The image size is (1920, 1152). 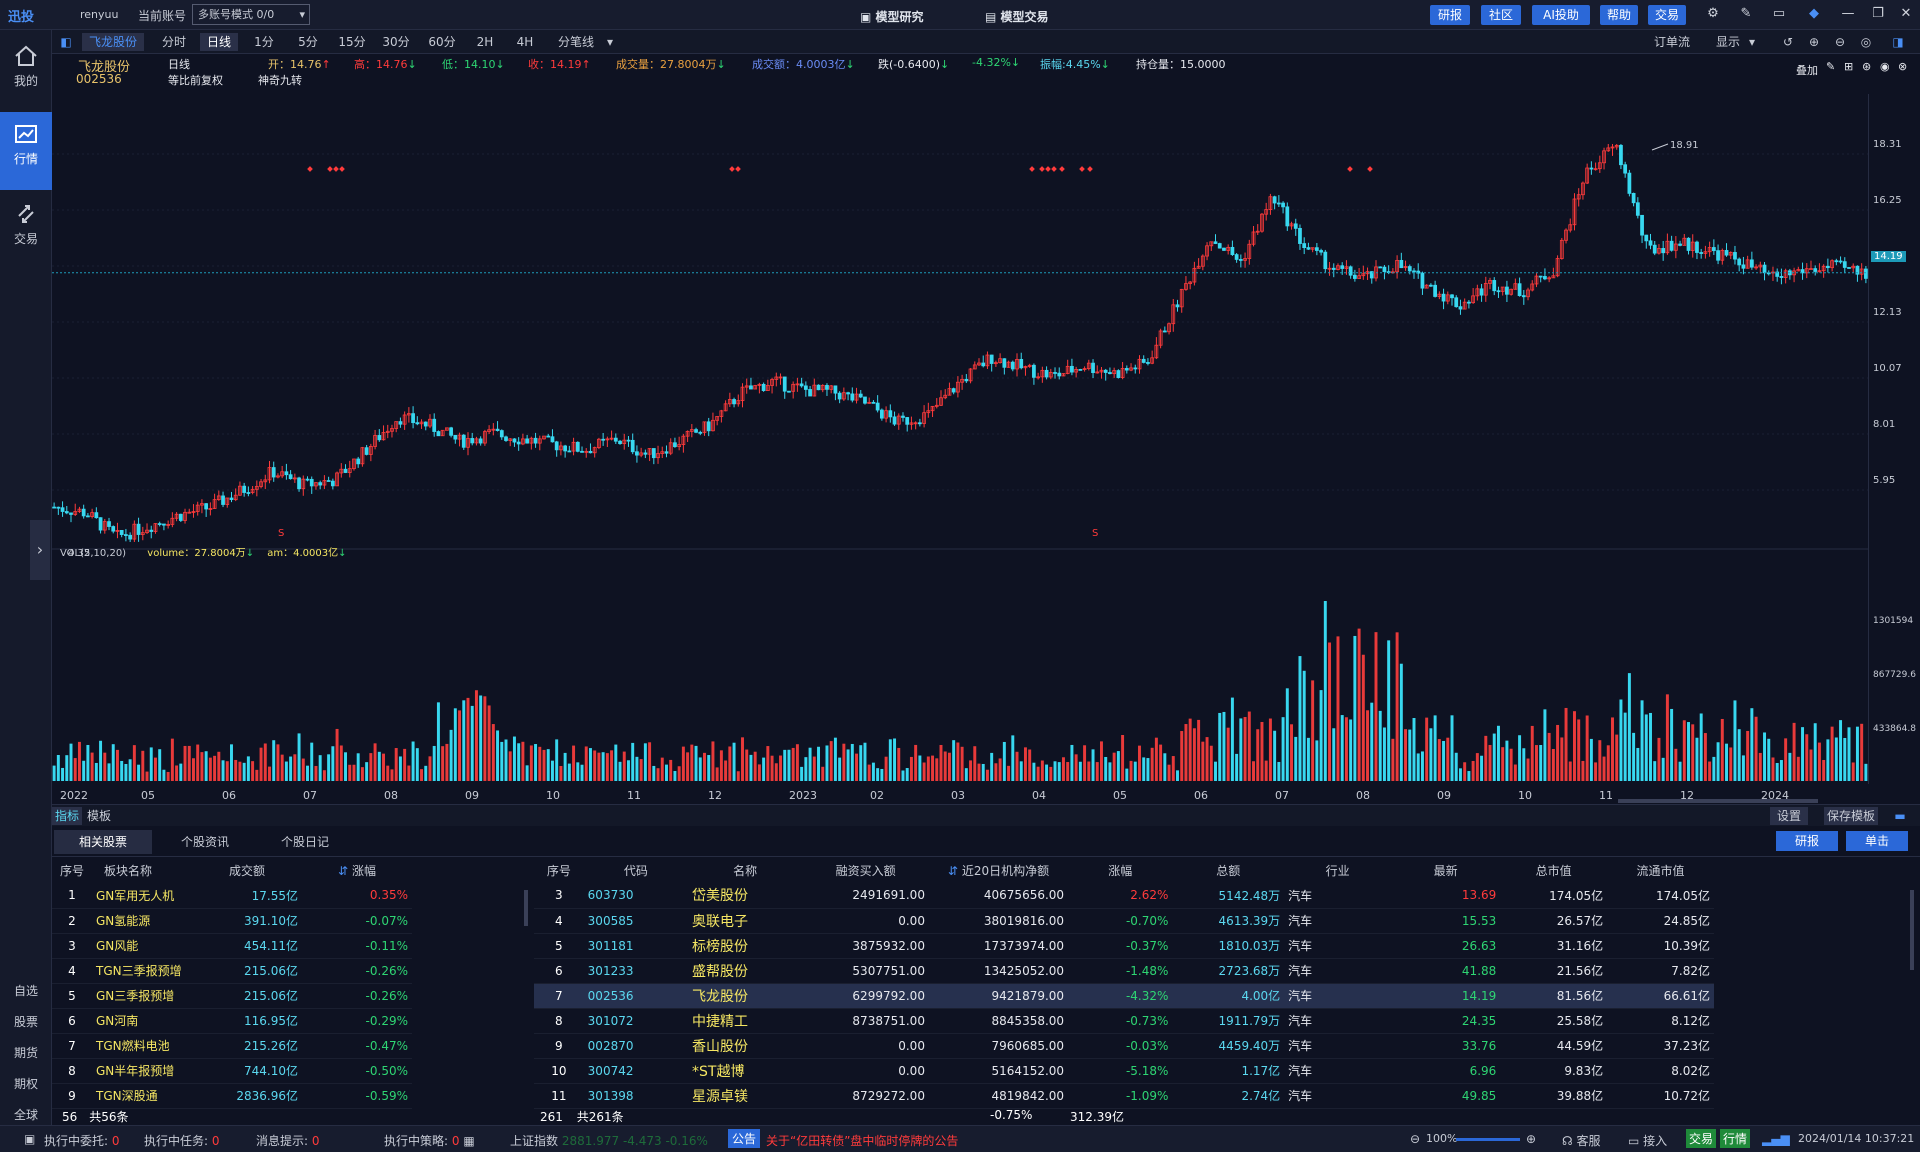 What do you see at coordinates (26, 1114) in the screenshot?
I see `sidebar-item-global: 全球` at bounding box center [26, 1114].